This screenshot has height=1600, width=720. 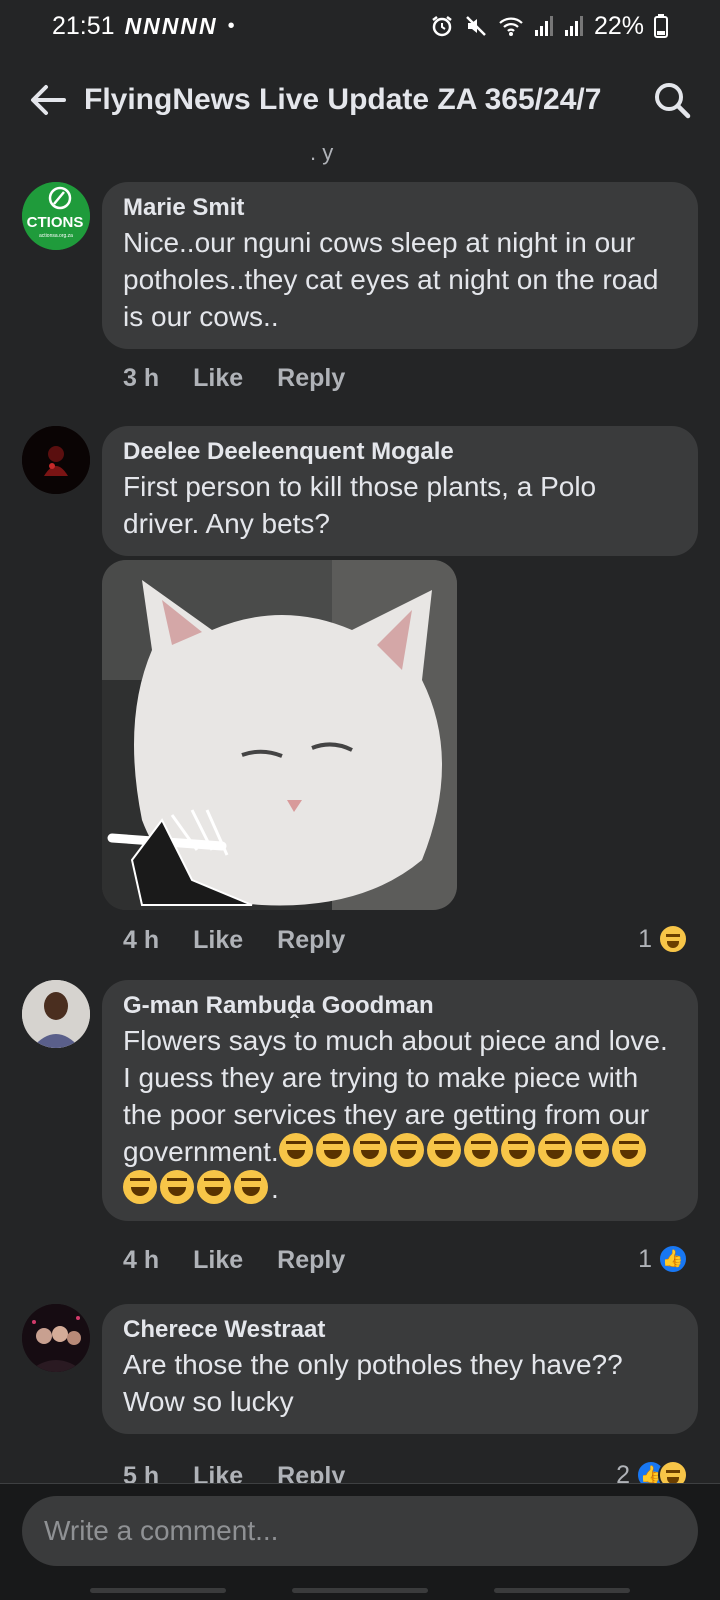 What do you see at coordinates (322, 152) in the screenshot?
I see `previous-comment-tail: . y` at bounding box center [322, 152].